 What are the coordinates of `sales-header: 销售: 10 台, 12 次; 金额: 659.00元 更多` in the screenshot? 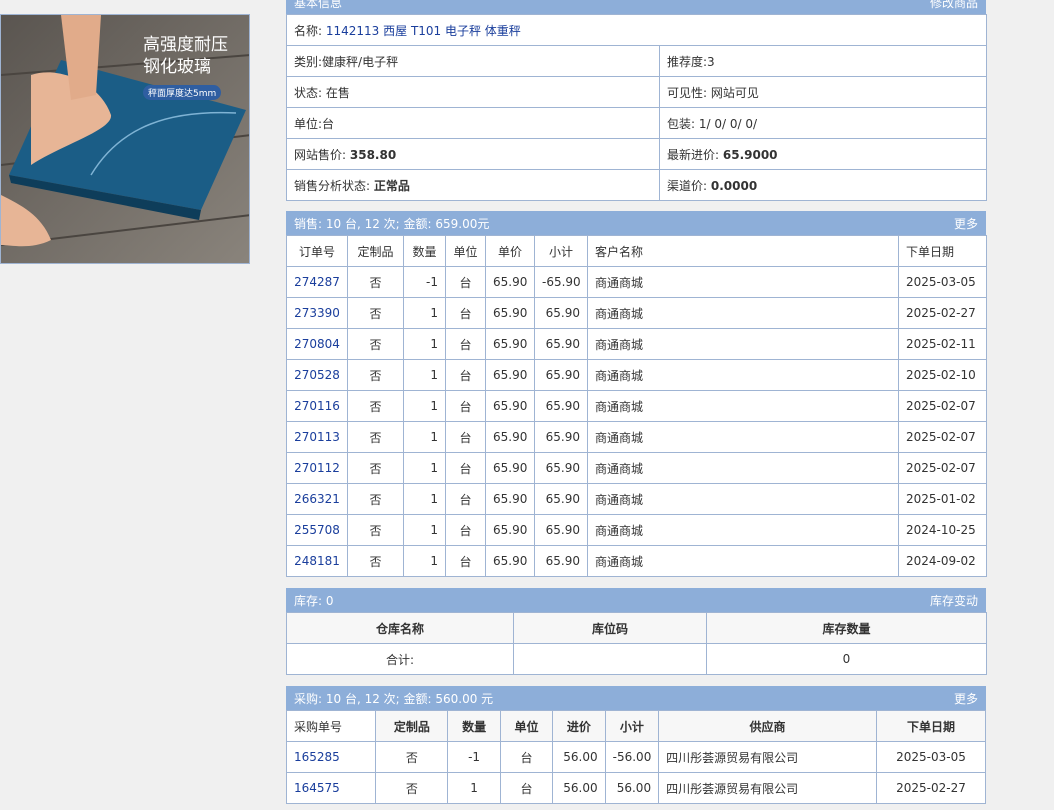 It's located at (636, 223).